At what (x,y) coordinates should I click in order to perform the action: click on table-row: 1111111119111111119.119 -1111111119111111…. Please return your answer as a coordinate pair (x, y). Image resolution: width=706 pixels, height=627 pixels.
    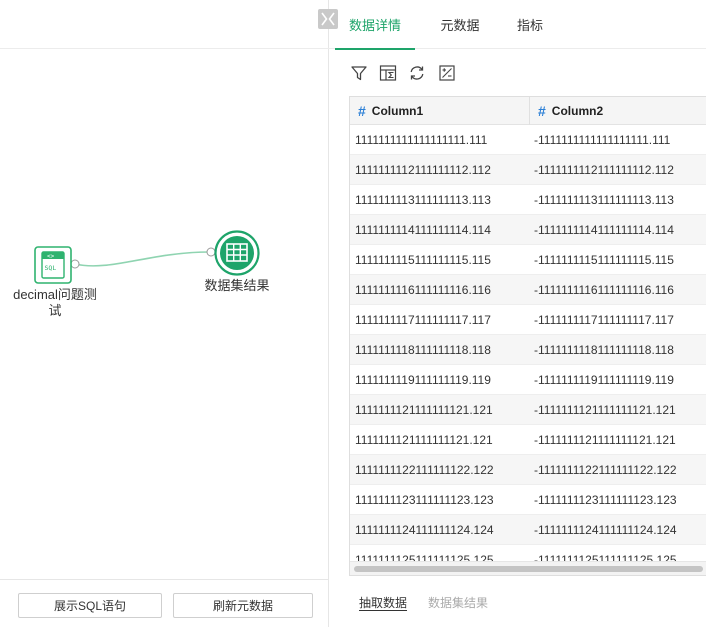
    Looking at the image, I should click on (528, 380).